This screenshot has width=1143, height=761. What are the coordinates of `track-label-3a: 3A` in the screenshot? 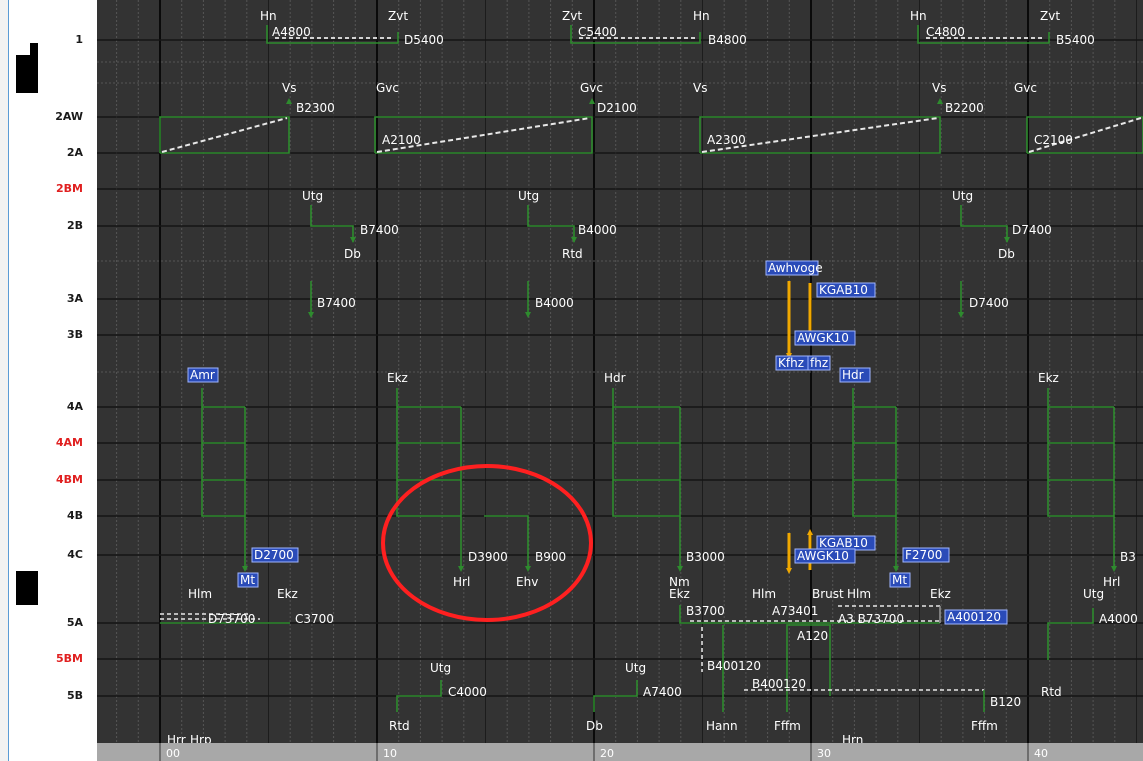 It's located at (74, 298).